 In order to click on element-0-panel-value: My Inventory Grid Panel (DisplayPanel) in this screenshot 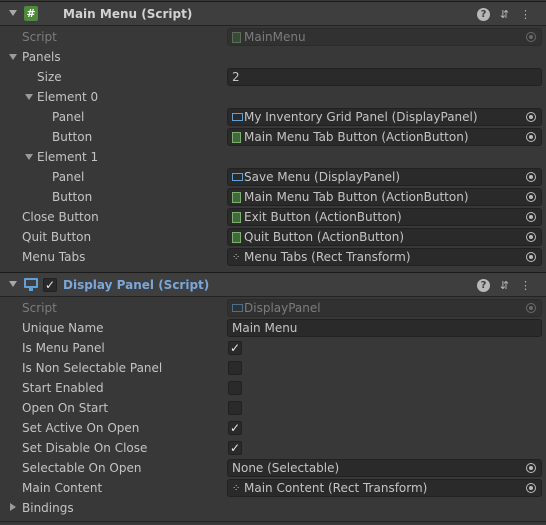, I will do `click(361, 117)`.